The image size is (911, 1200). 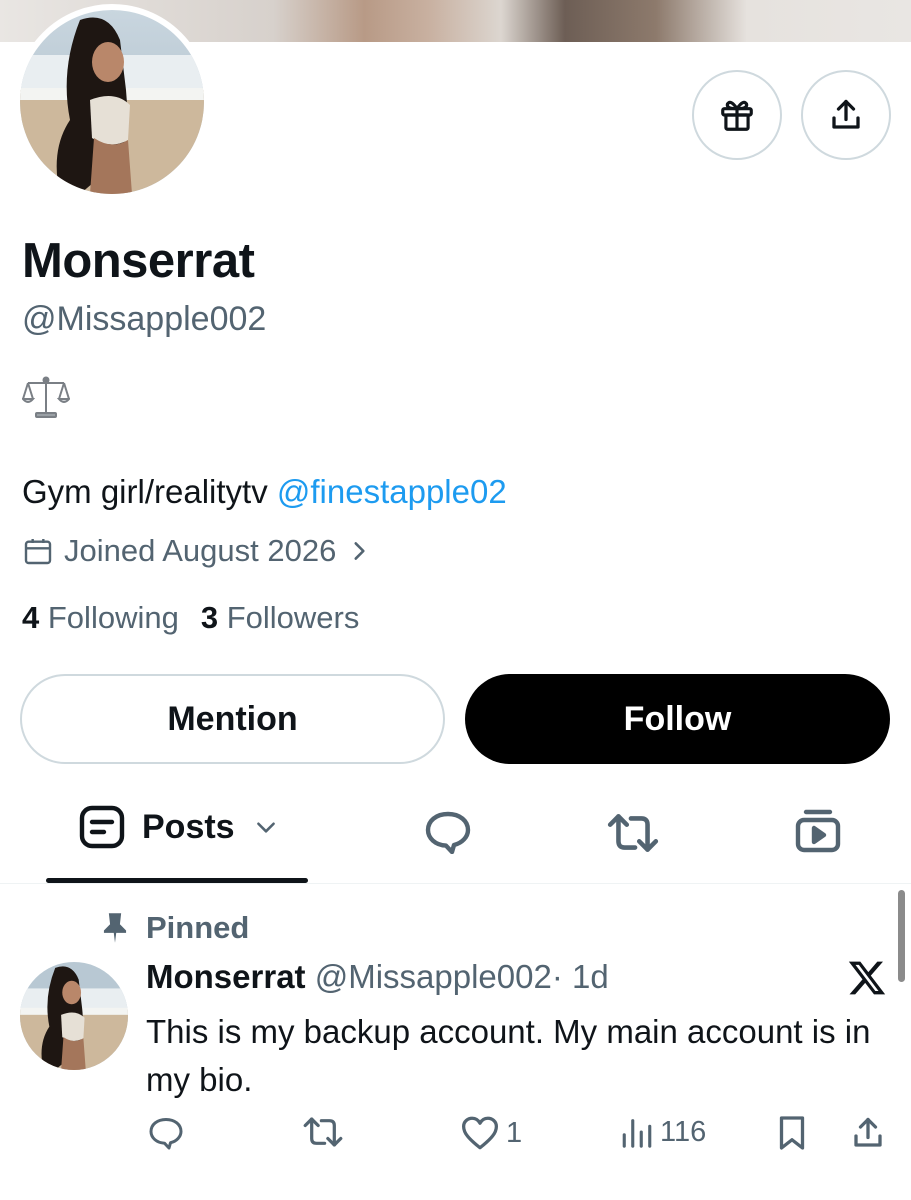 What do you see at coordinates (232, 719) in the screenshot?
I see `mention-button: Mention` at bounding box center [232, 719].